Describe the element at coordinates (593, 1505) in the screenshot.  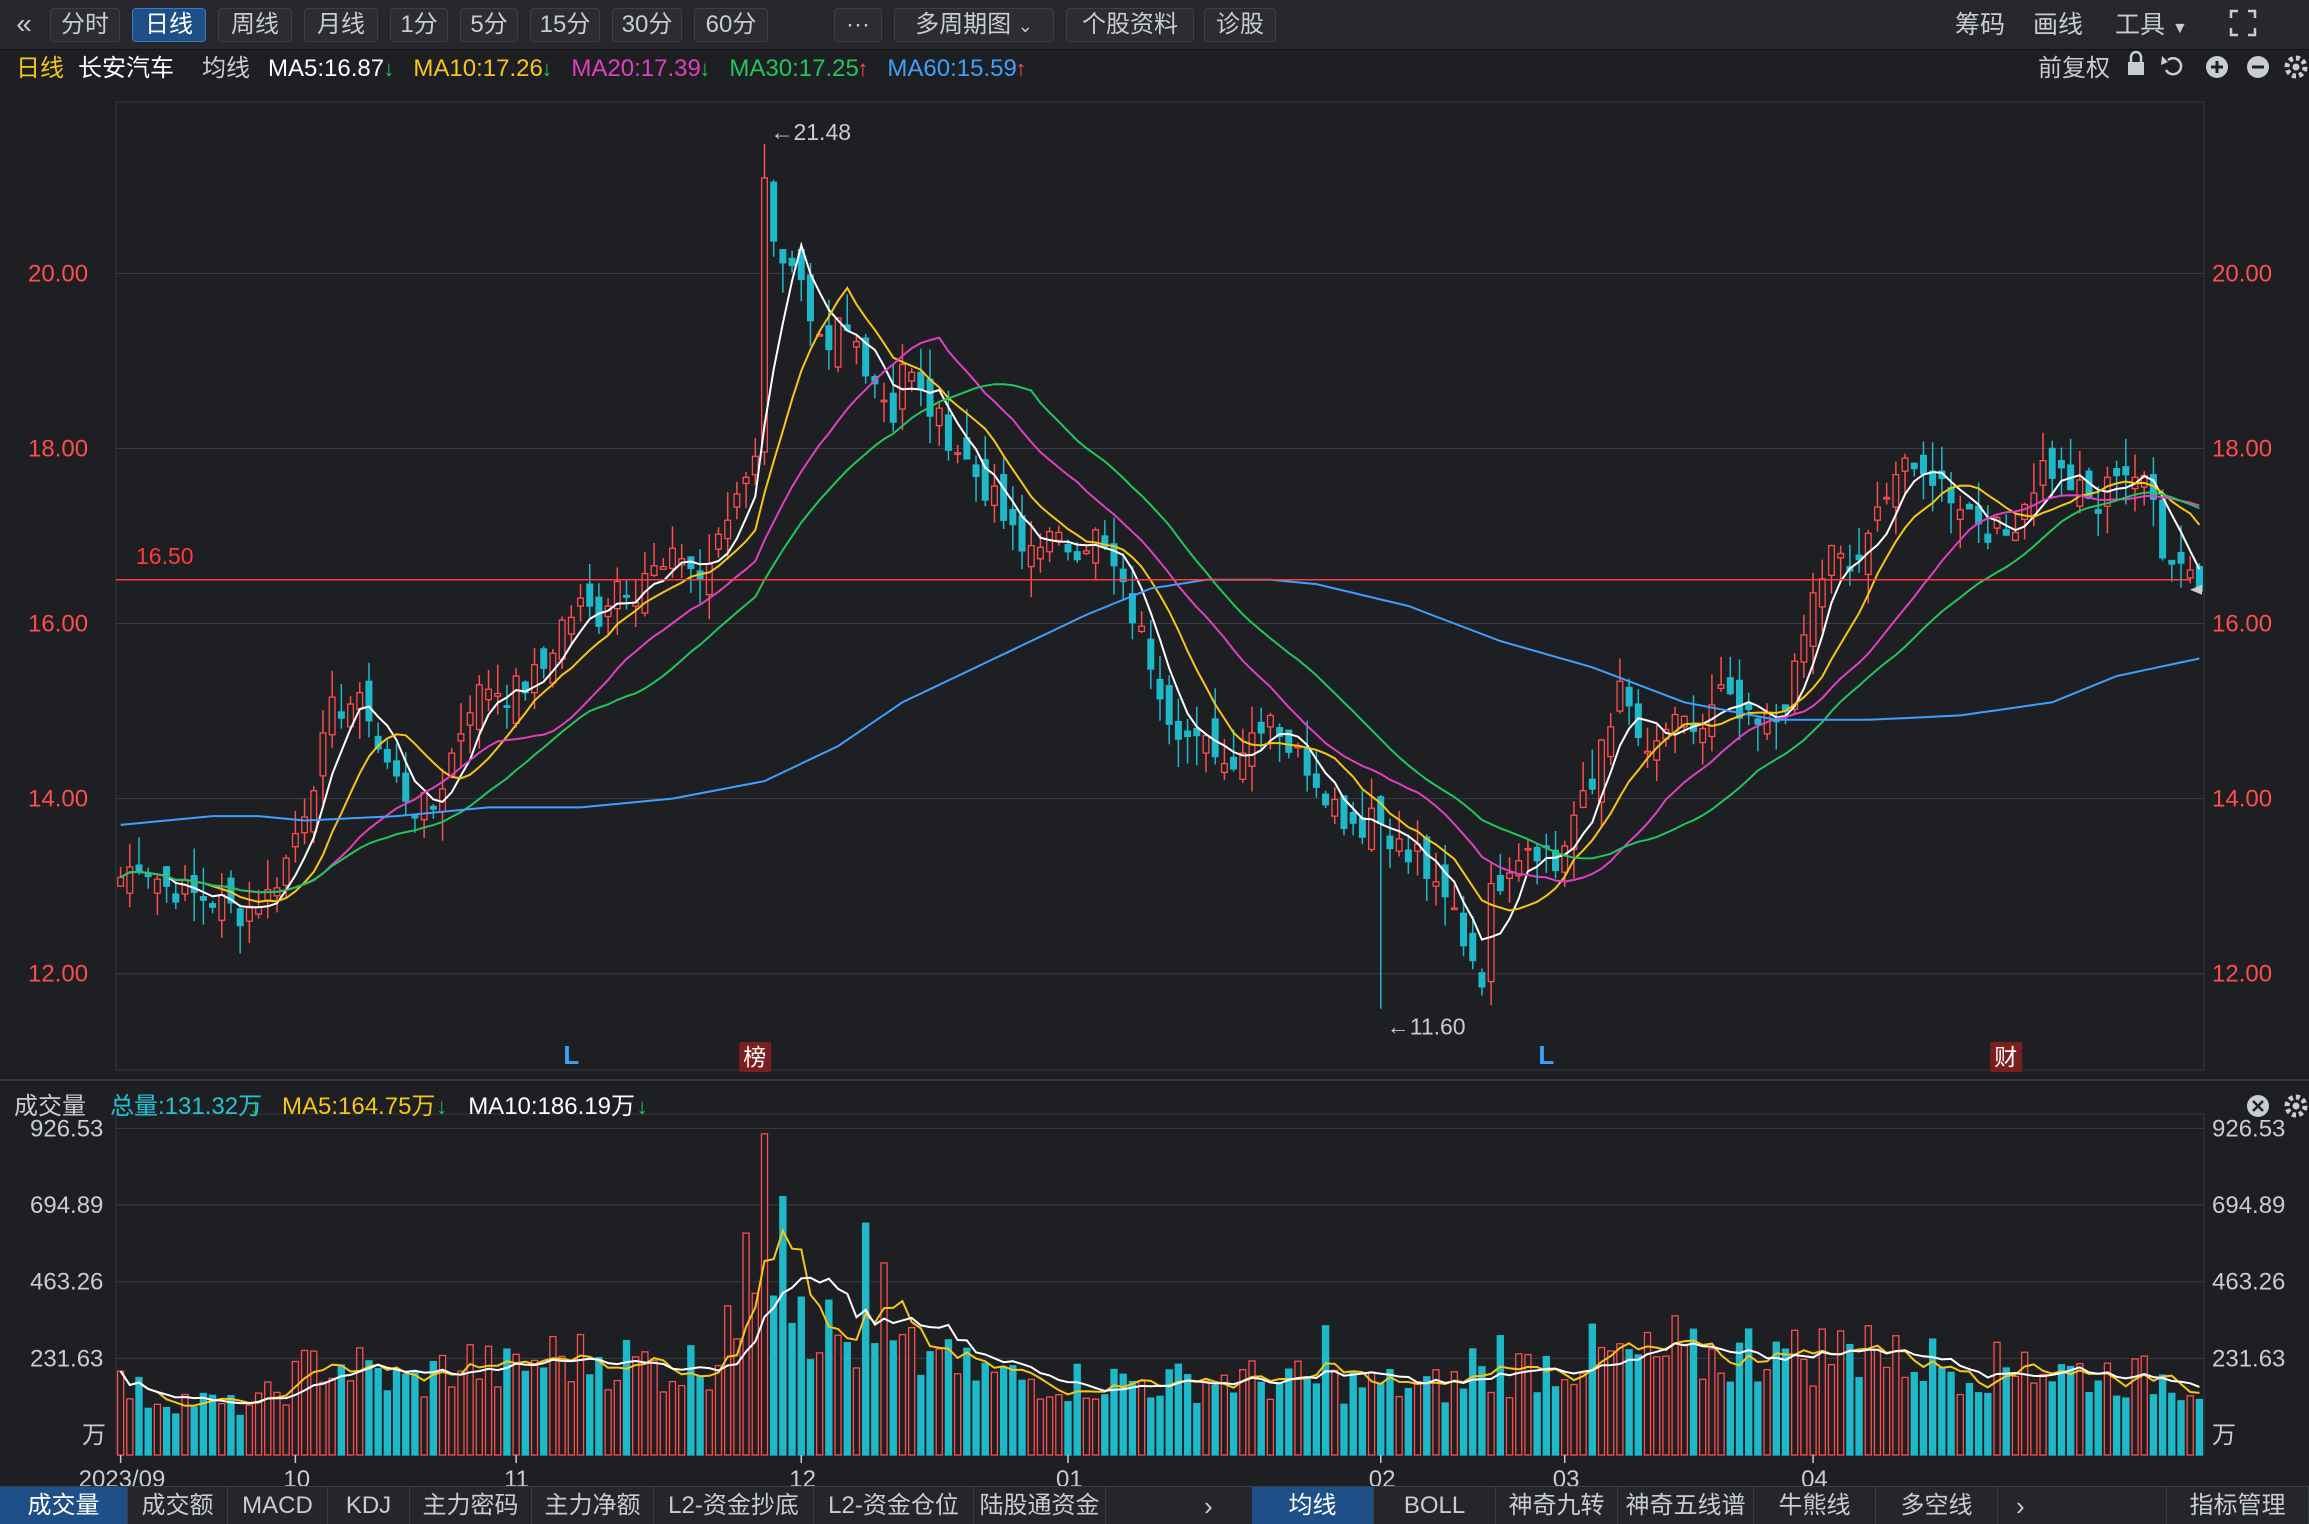
I see `sub-chart-tab-5: 主力净额` at that location.